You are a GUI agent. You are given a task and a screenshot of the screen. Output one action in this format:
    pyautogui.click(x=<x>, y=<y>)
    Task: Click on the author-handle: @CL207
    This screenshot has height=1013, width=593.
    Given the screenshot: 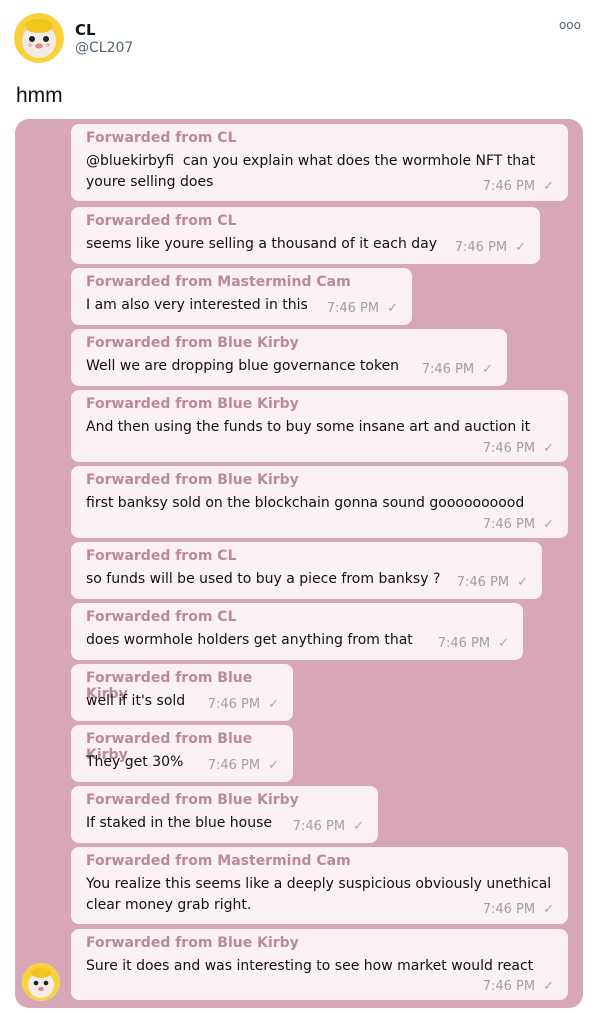 What is the action you would take?
    pyautogui.click(x=104, y=48)
    